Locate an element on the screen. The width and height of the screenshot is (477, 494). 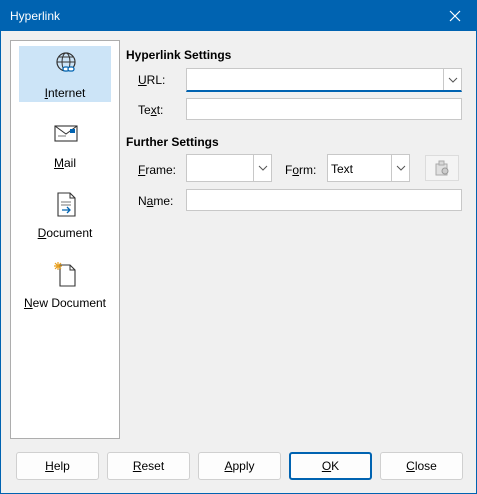
sidebar-item-label: Mail is located at coordinates (64, 163).